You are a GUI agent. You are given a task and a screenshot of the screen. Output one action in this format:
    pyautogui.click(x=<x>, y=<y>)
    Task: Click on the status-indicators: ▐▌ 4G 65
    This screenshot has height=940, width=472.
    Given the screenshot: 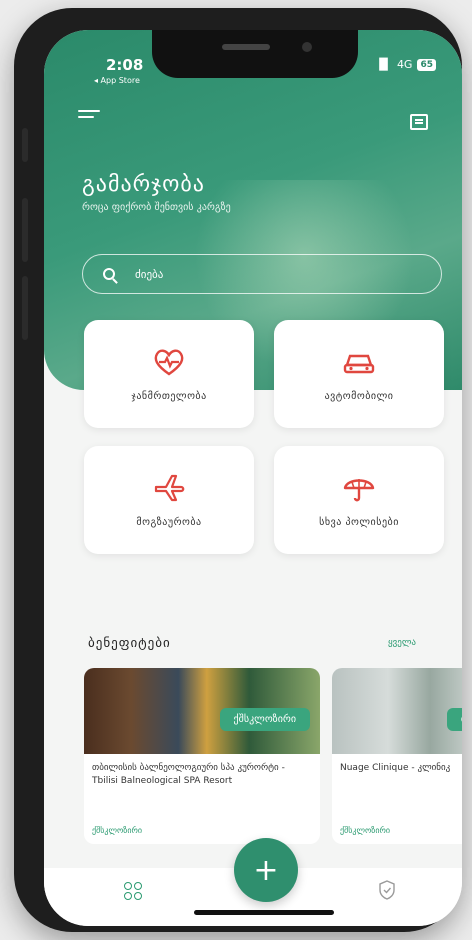 What is the action you would take?
    pyautogui.click(x=405, y=64)
    